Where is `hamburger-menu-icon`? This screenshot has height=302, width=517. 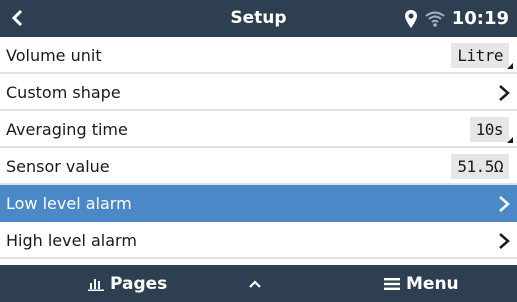
hamburger-menu-icon is located at coordinates (392, 283).